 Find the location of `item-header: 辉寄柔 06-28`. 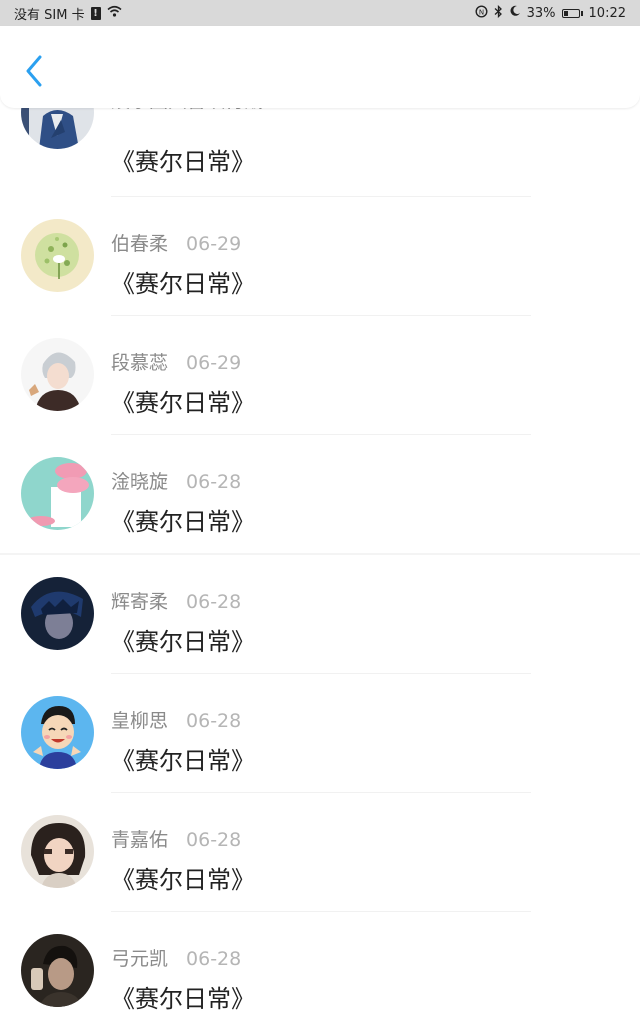

item-header: 辉寄柔 06-28 is located at coordinates (176, 600).